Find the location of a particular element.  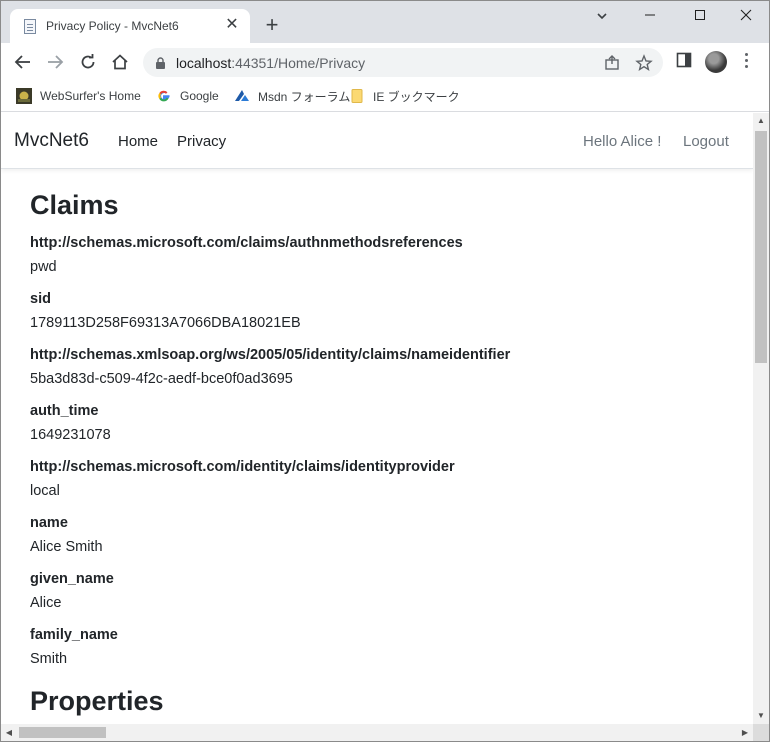

bookmark-google: Google is located at coordinates (187, 96).